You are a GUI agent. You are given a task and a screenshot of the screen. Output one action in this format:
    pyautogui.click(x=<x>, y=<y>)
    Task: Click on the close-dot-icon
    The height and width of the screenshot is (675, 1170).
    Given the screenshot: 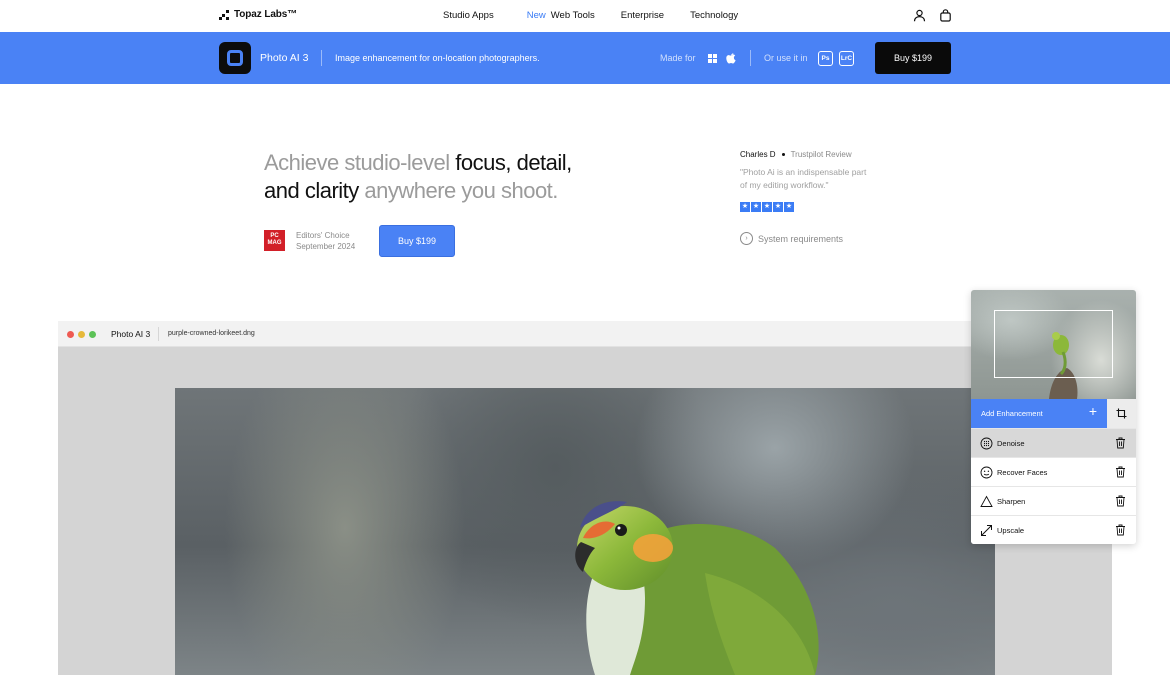 What is the action you would take?
    pyautogui.click(x=70, y=334)
    